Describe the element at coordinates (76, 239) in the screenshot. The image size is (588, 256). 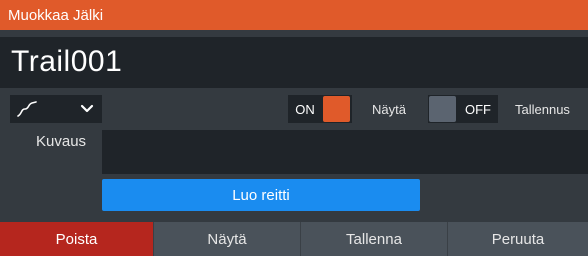
I see `delete-button: Poista` at that location.